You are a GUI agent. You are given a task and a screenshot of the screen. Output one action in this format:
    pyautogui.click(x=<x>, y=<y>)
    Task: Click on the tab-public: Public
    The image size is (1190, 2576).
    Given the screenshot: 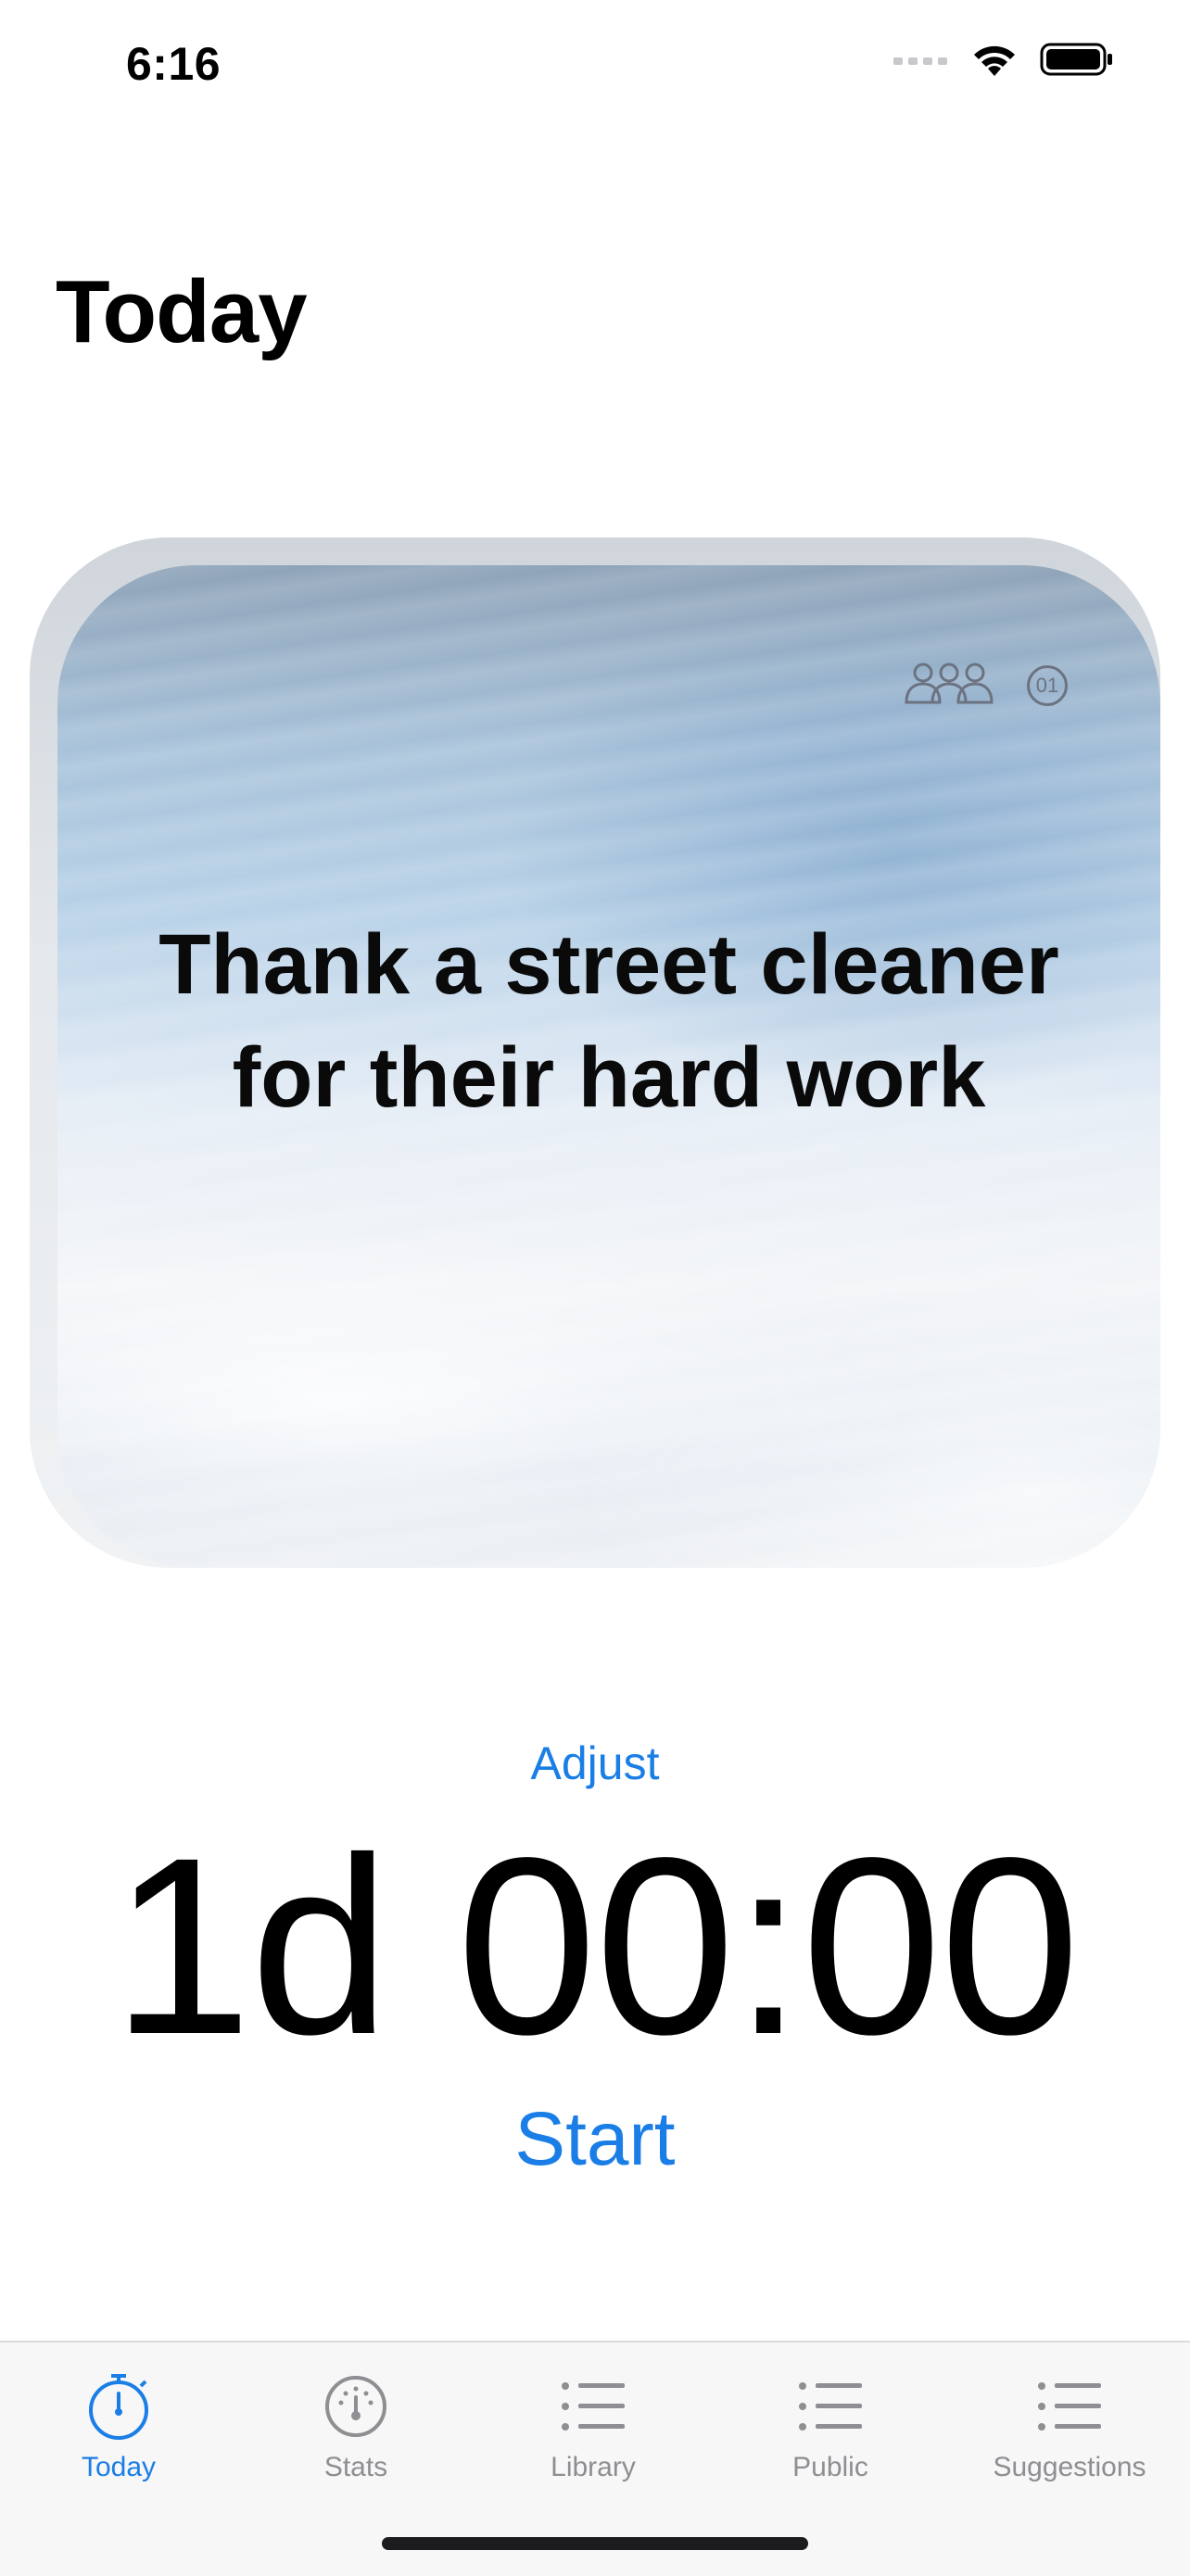 What is the action you would take?
    pyautogui.click(x=830, y=2425)
    